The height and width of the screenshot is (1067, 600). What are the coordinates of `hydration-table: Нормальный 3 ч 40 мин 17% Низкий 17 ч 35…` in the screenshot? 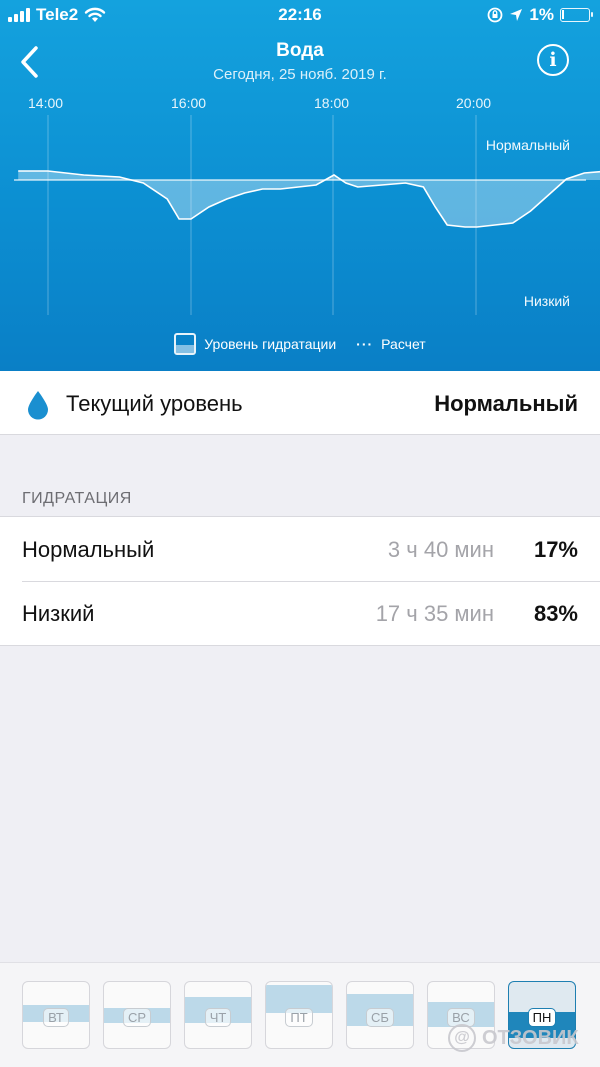 It's located at (300, 581).